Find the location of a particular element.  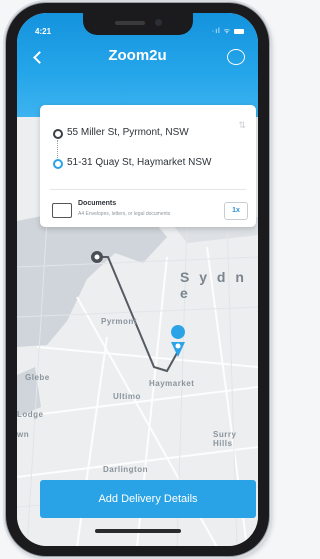

map-label-surry-hills: Surry Hills is located at coordinates (225, 439).